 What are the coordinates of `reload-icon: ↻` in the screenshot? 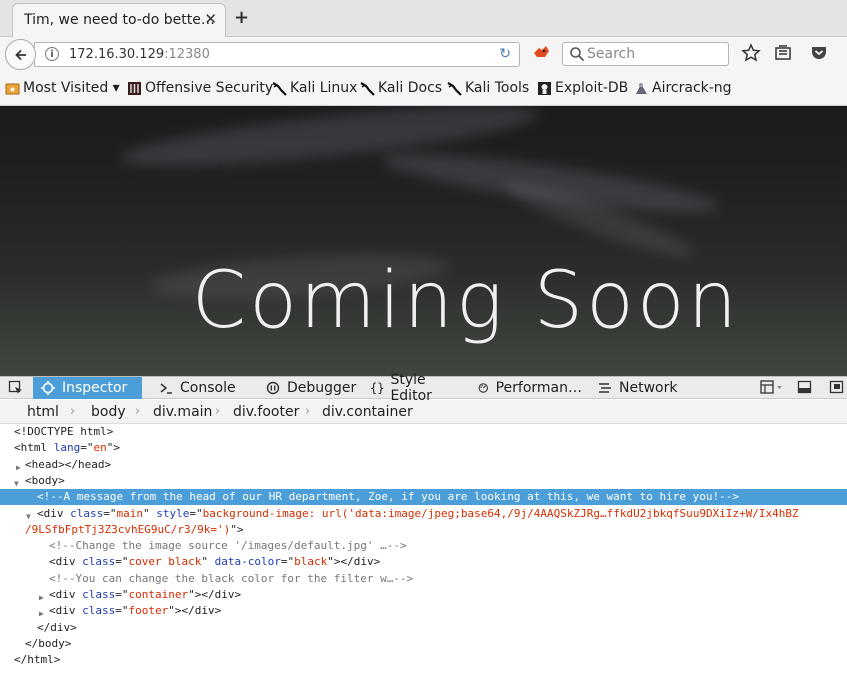 It's located at (505, 54).